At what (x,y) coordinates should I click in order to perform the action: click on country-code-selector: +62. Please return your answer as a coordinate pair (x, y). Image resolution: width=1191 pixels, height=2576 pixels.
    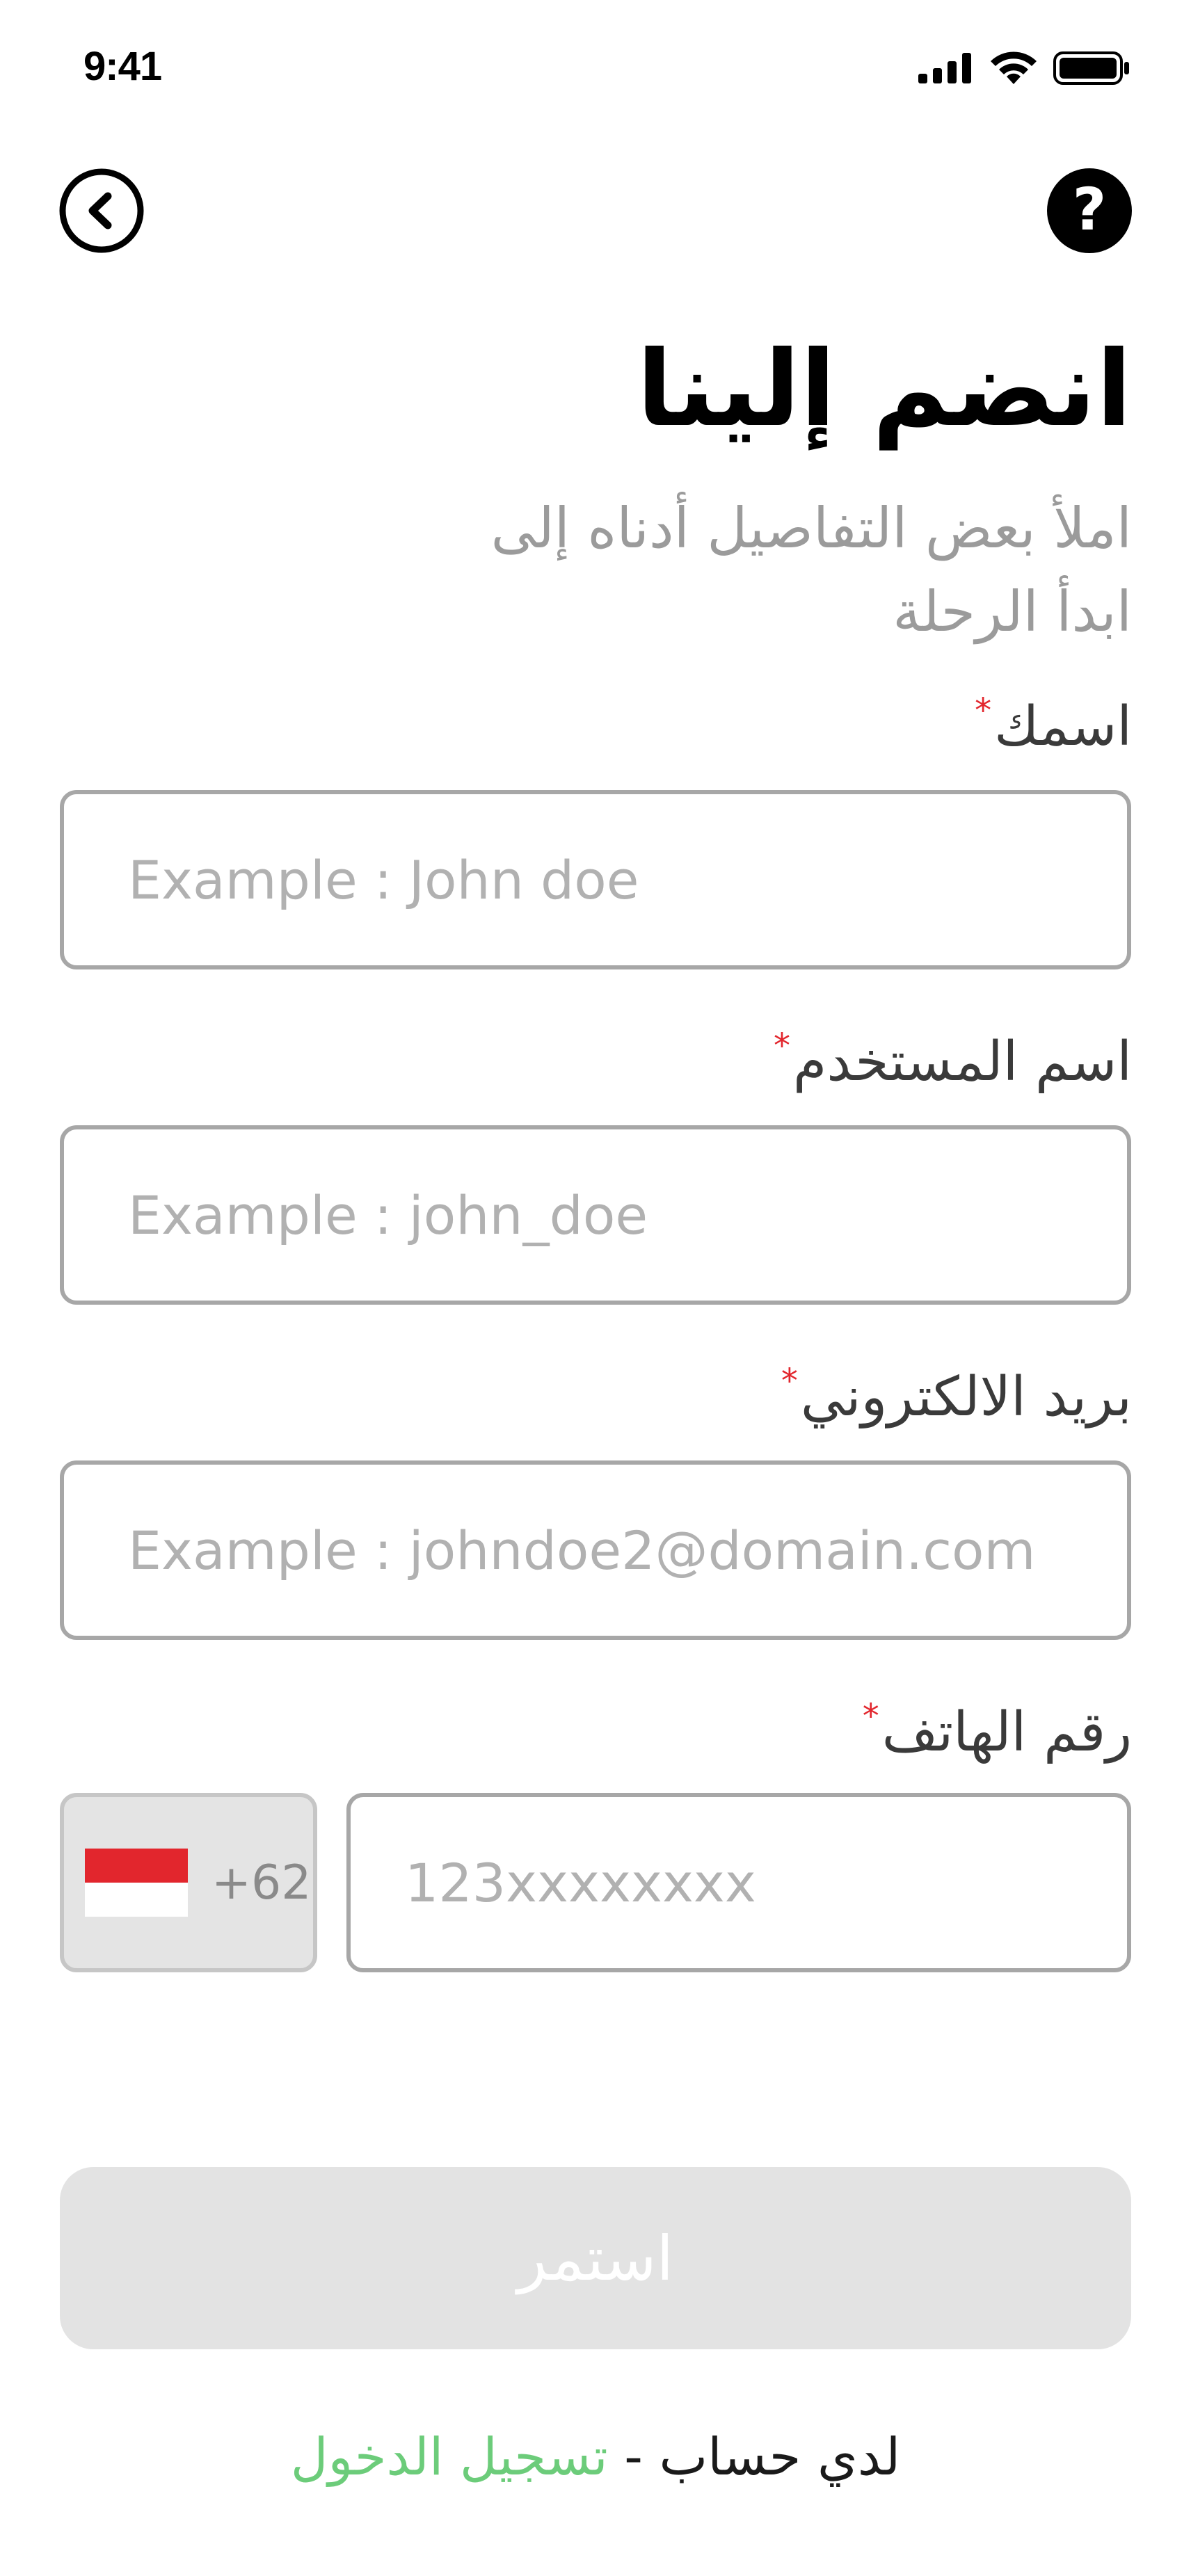
    Looking at the image, I should click on (188, 1883).